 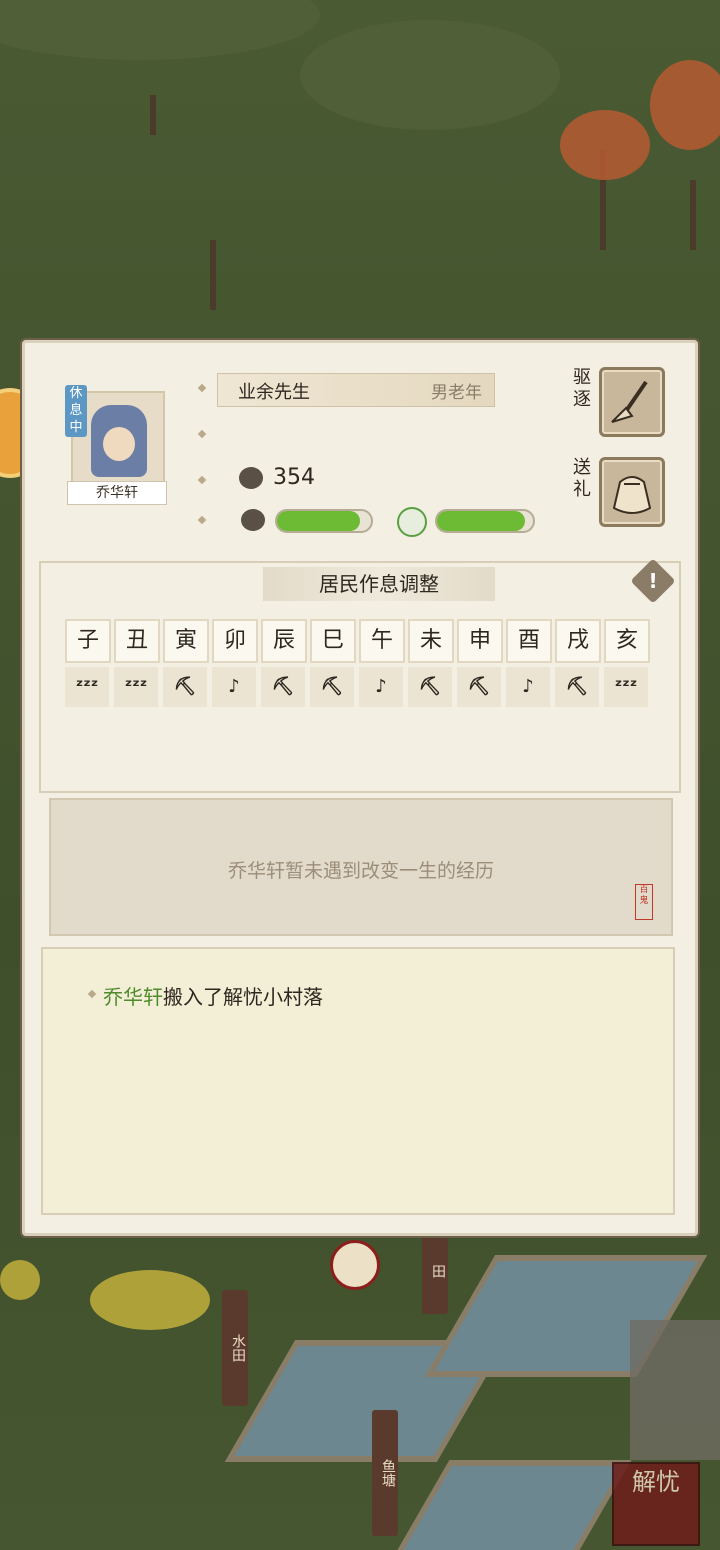 What do you see at coordinates (133, 997) in the screenshot?
I see `log-resident-name: 乔华轩` at bounding box center [133, 997].